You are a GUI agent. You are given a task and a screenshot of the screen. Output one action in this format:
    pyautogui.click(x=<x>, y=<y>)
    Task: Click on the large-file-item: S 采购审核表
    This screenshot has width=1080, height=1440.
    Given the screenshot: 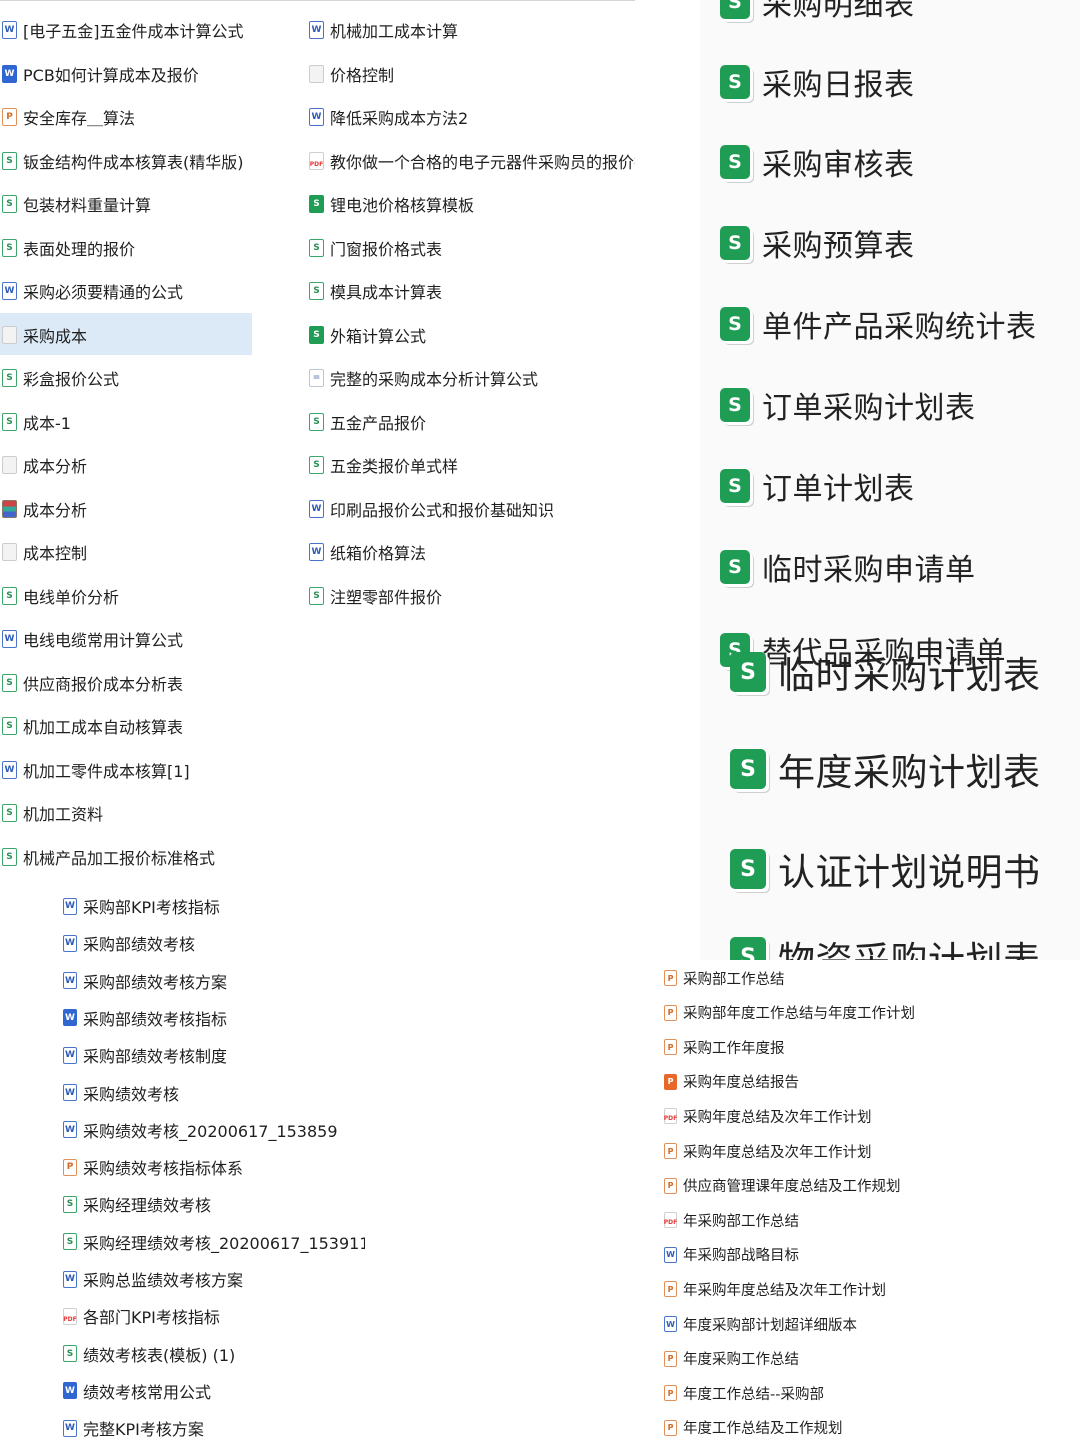 What is the action you would take?
    pyautogui.click(x=817, y=162)
    